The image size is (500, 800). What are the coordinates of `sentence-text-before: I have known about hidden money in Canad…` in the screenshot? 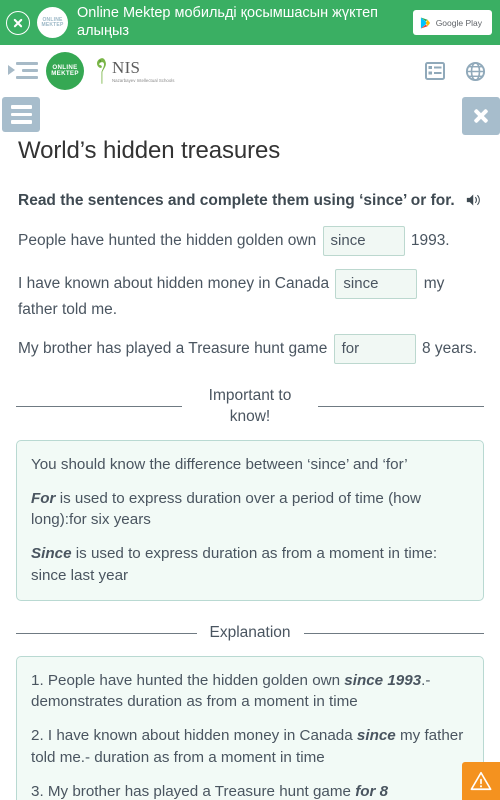 It's located at (174, 283).